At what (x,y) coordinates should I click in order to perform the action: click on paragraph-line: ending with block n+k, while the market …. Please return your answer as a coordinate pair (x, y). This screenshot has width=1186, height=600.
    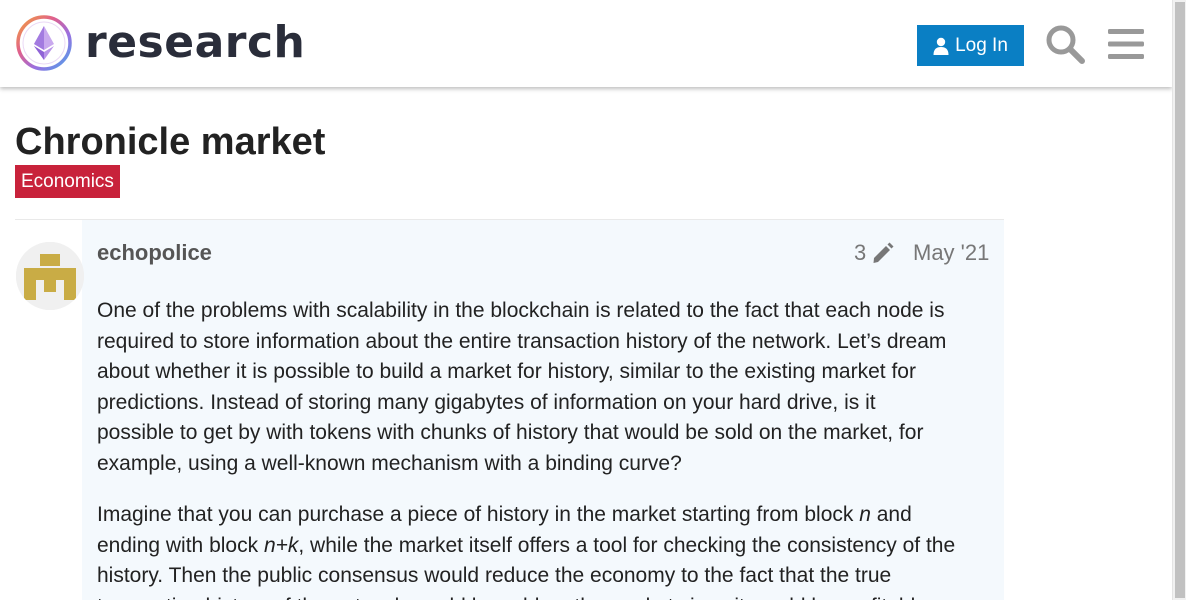
    Looking at the image, I should click on (547, 546).